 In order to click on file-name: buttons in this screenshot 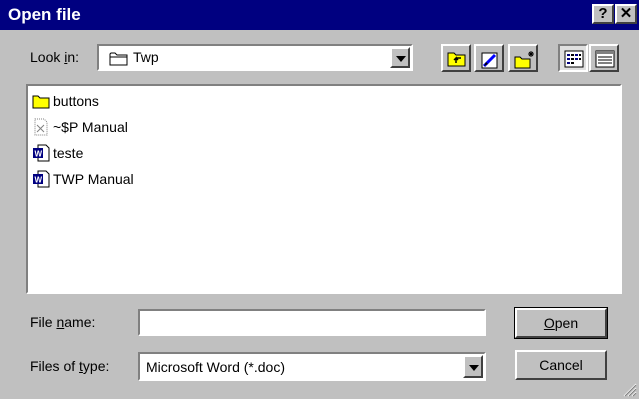, I will do `click(76, 101)`.